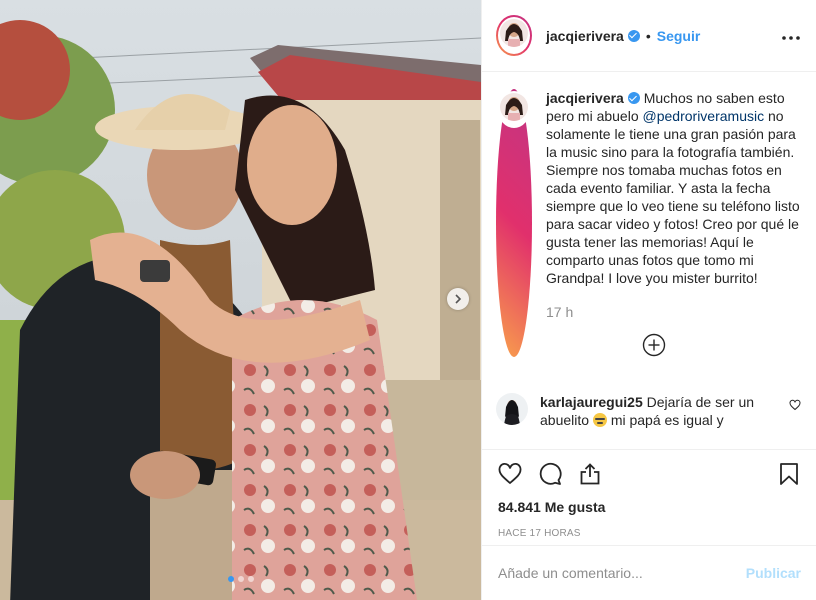 The width and height of the screenshot is (816, 600). What do you see at coordinates (704, 116) in the screenshot?
I see `caption-mention-link: @pedroriveramusic` at bounding box center [704, 116].